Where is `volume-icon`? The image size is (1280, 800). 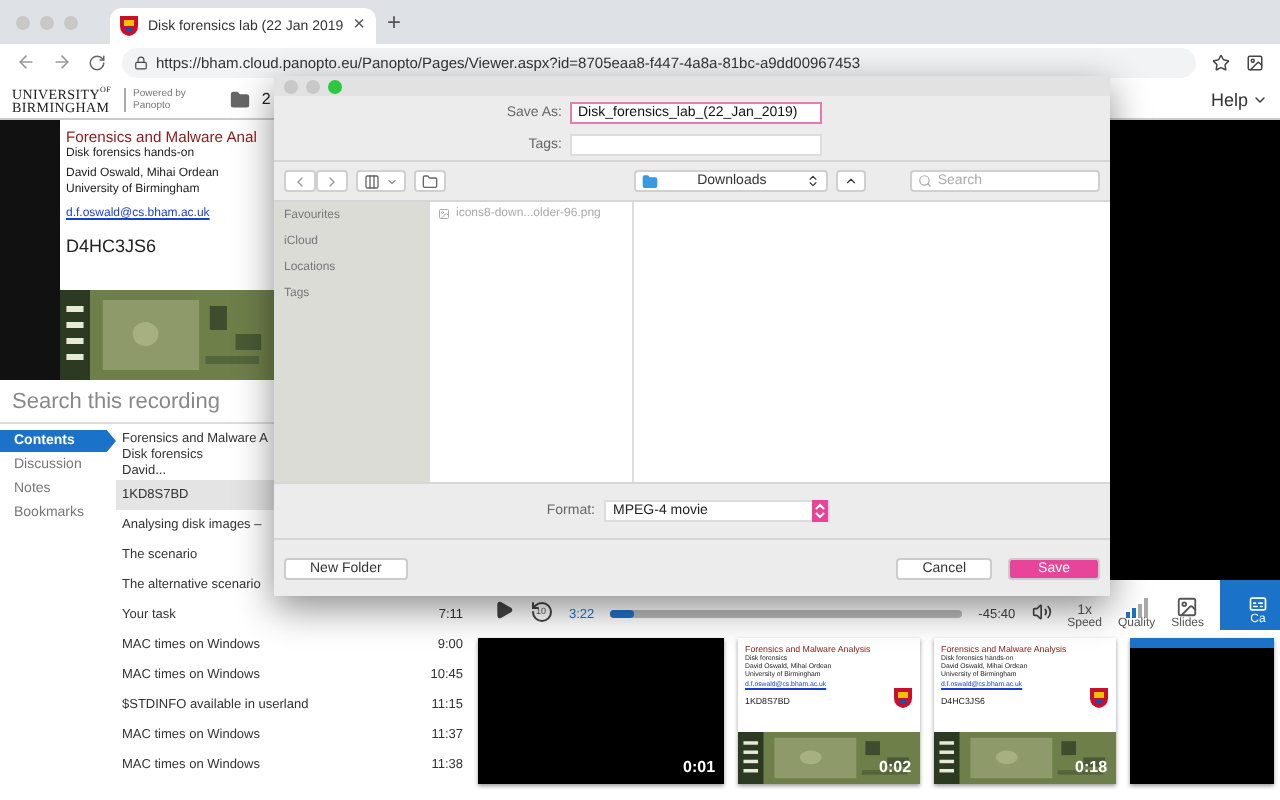
volume-icon is located at coordinates (1041, 612).